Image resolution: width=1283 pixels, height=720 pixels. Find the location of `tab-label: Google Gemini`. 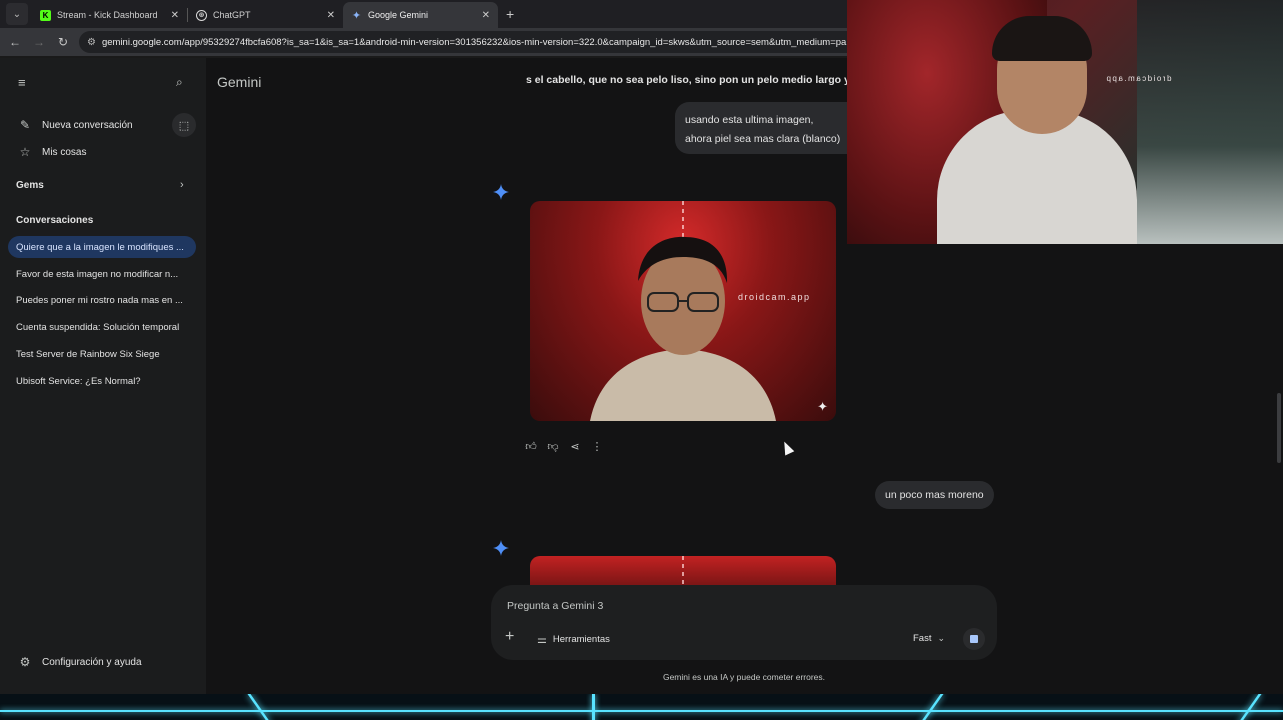

tab-label: Google Gemini is located at coordinates (398, 15).